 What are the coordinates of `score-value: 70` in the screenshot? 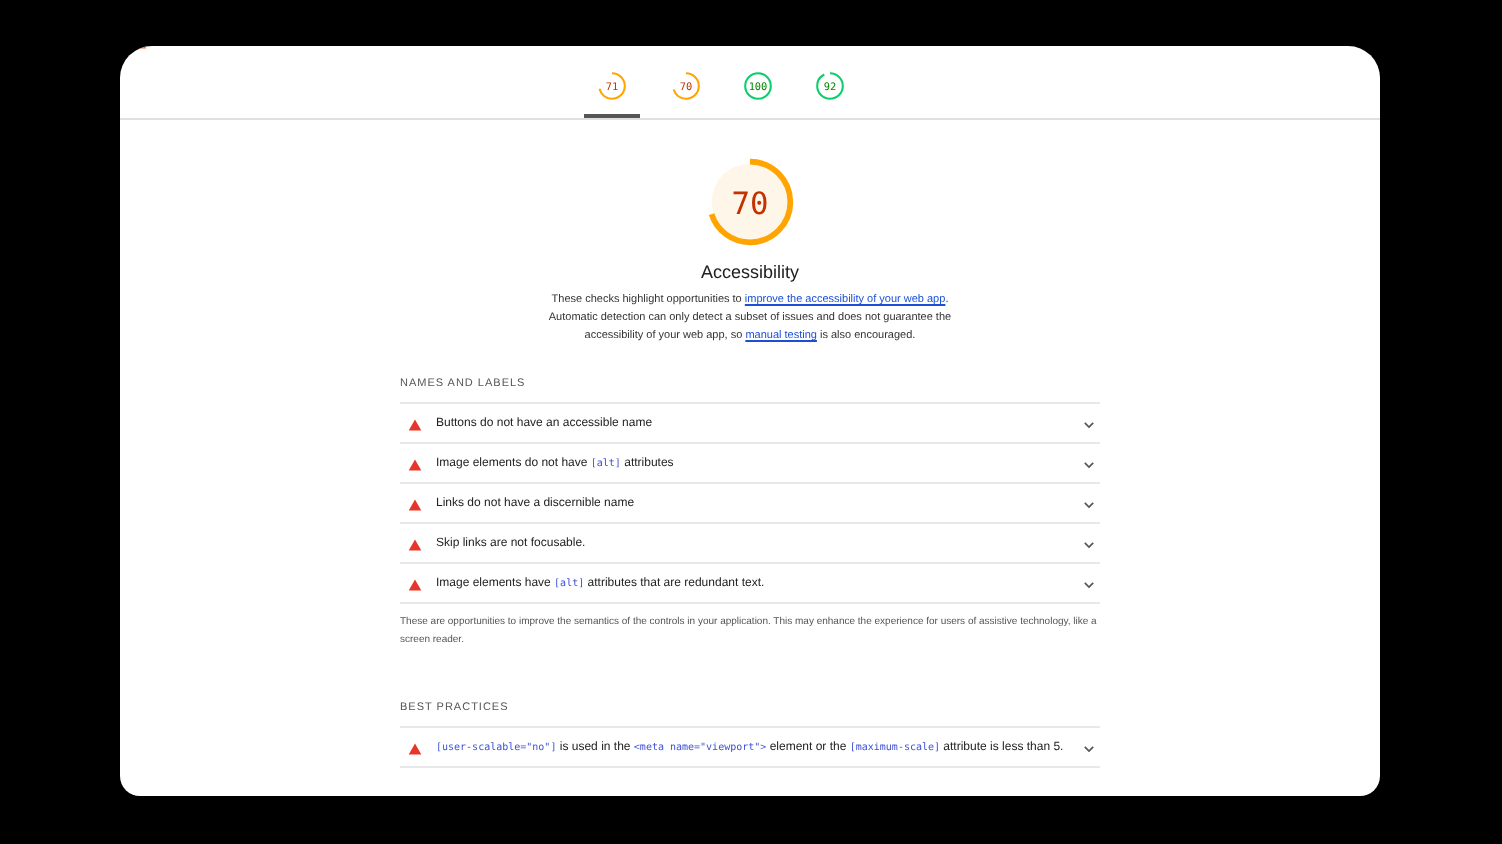 It's located at (750, 203).